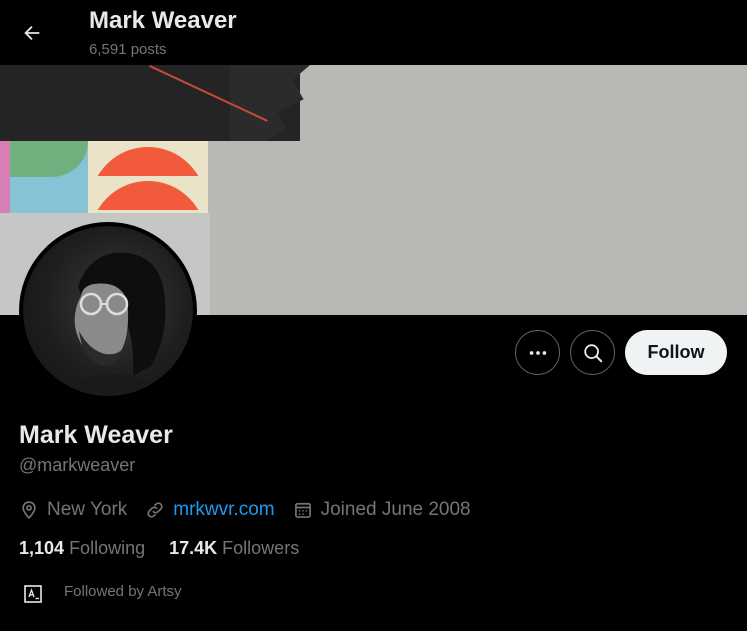 The height and width of the screenshot is (631, 747). What do you see at coordinates (163, 20) in the screenshot?
I see `header-title: Mark Weaver` at bounding box center [163, 20].